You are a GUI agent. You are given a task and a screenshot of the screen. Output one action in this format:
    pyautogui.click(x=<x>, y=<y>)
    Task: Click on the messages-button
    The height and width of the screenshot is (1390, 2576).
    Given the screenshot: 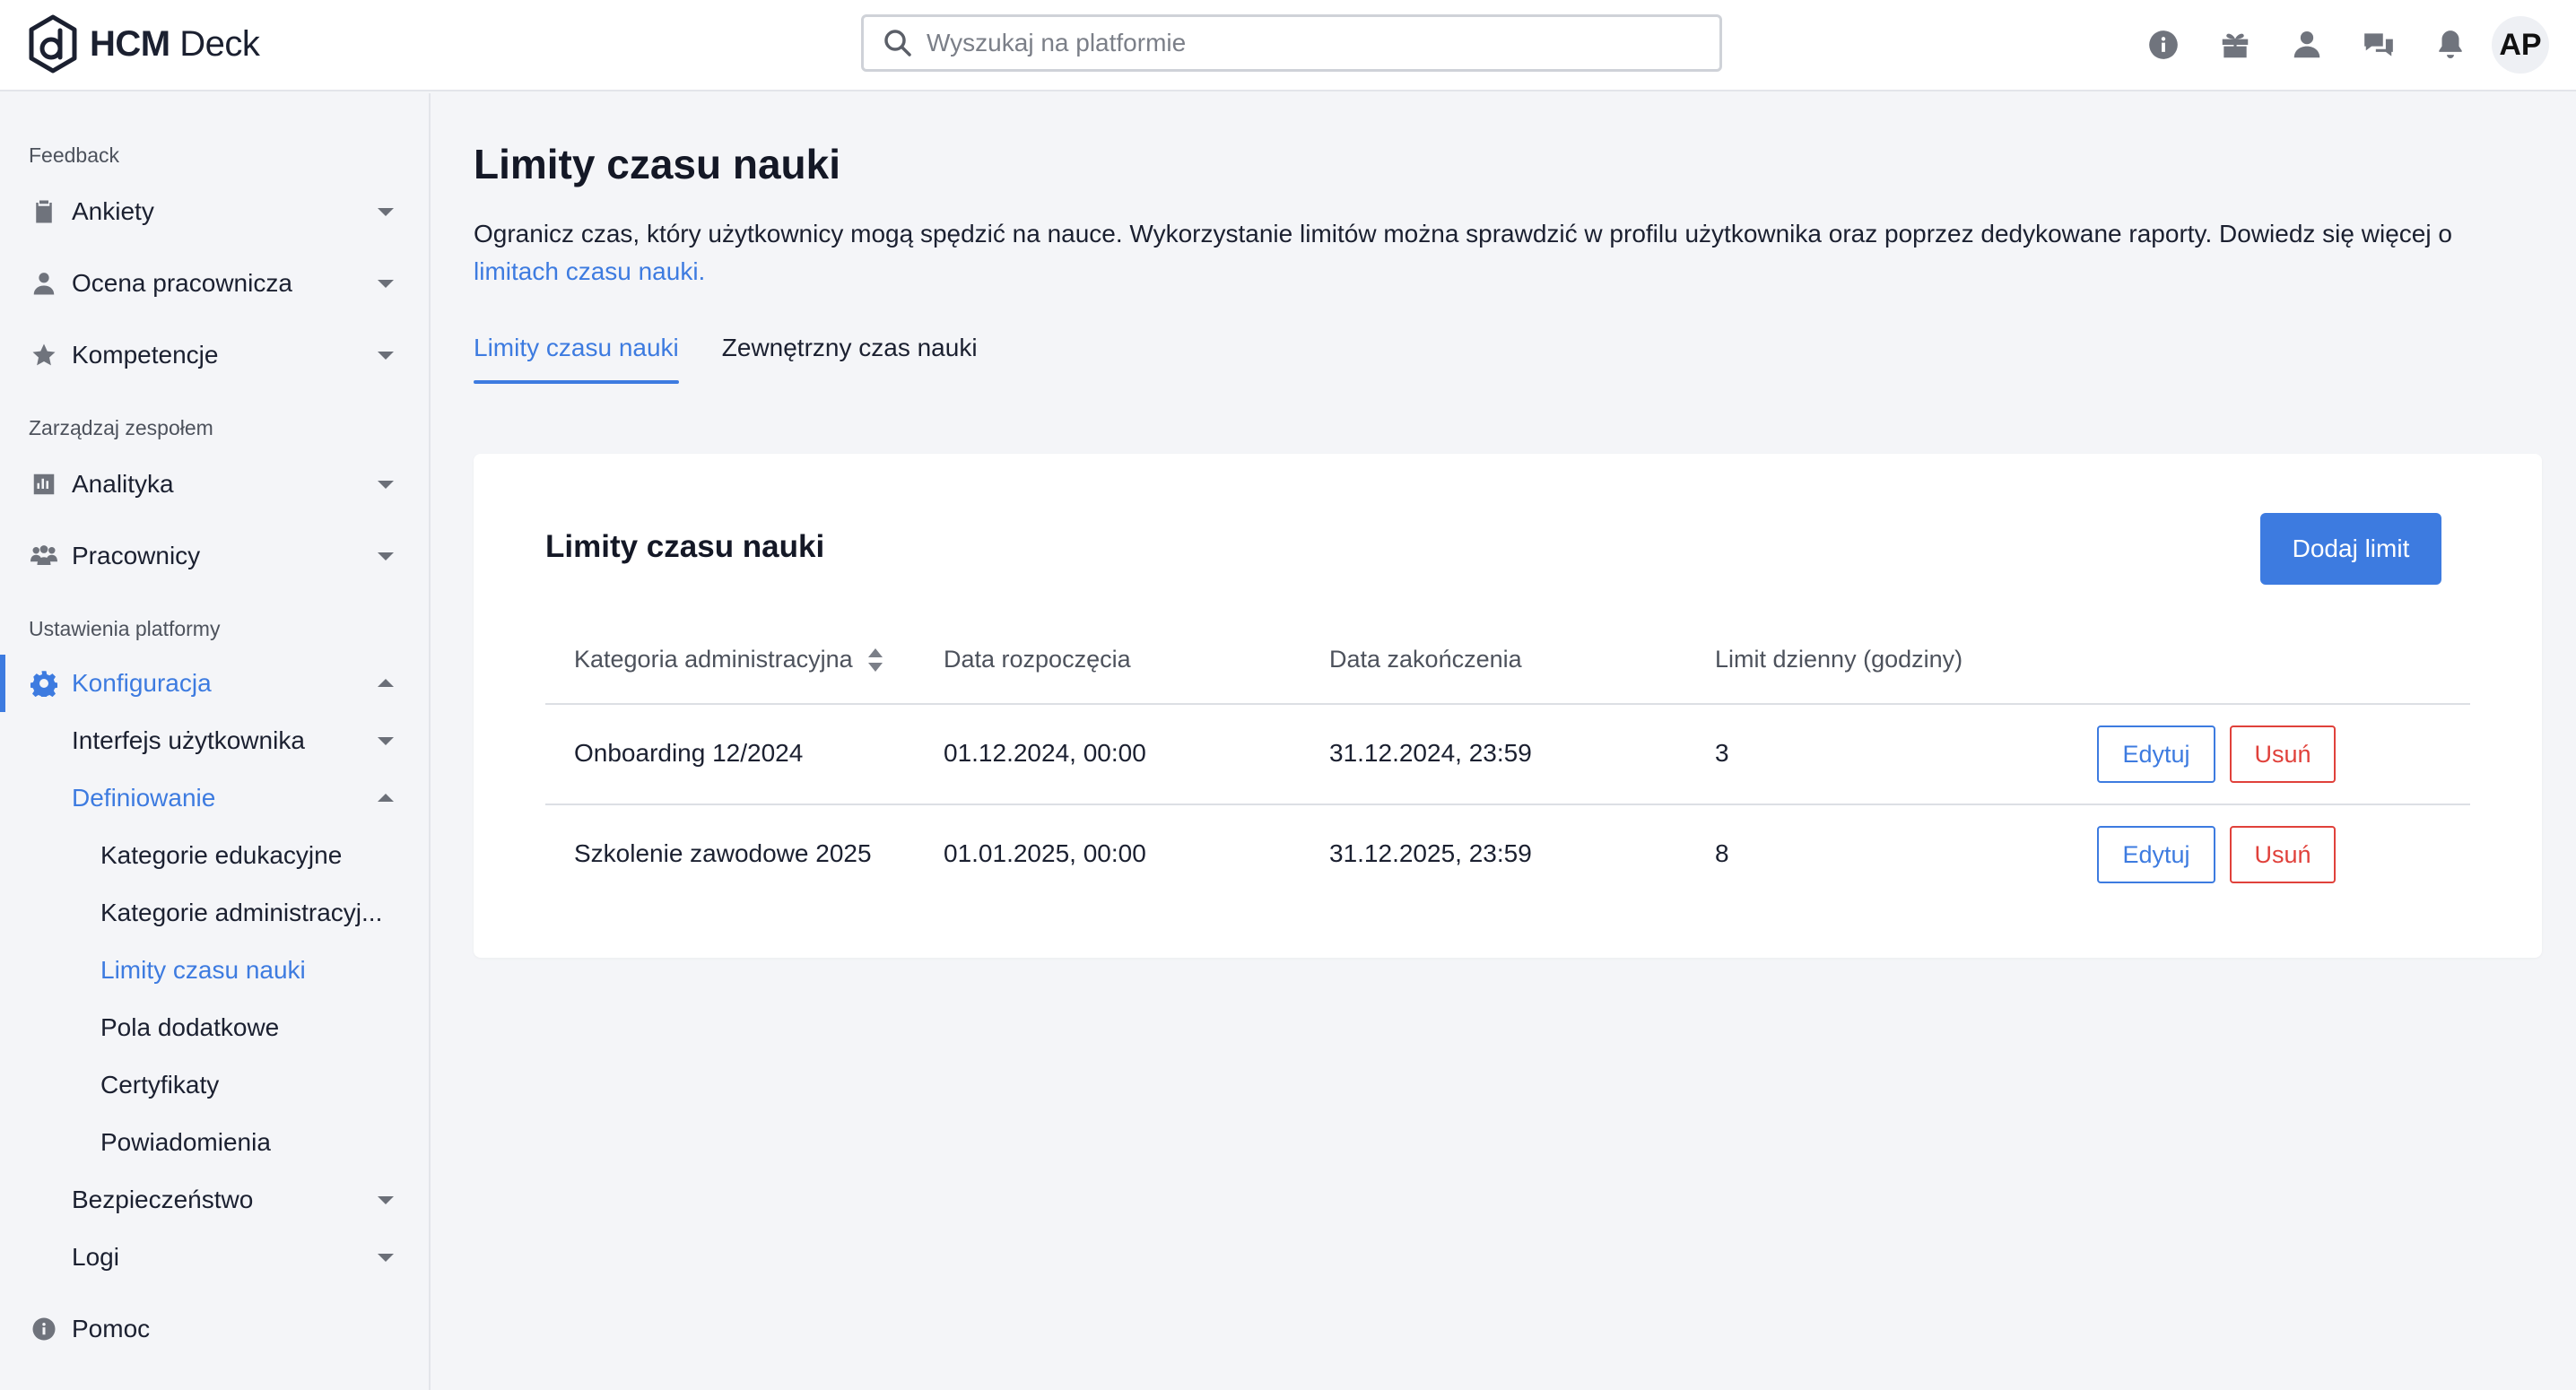 What is the action you would take?
    pyautogui.click(x=2379, y=45)
    